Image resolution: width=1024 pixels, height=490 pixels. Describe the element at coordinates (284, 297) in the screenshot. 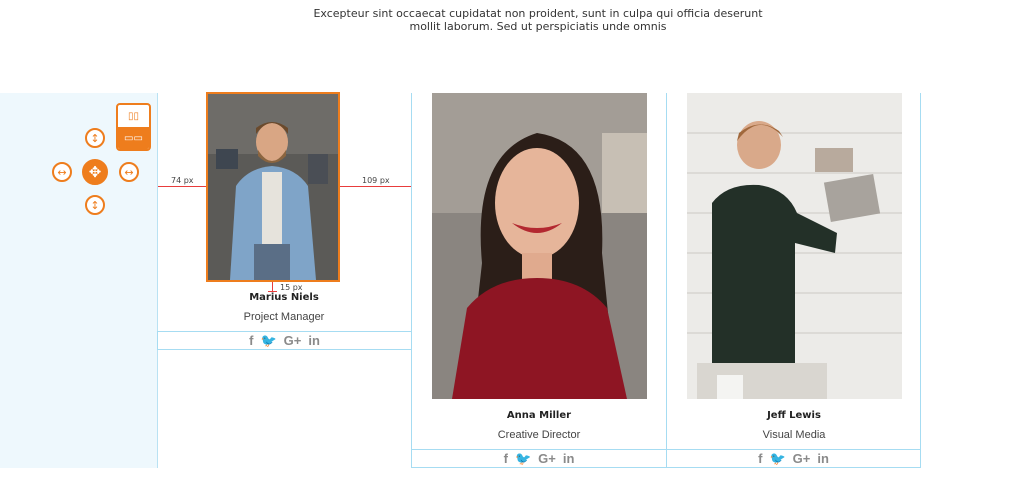

I see `member-name: Marius Niels` at that location.